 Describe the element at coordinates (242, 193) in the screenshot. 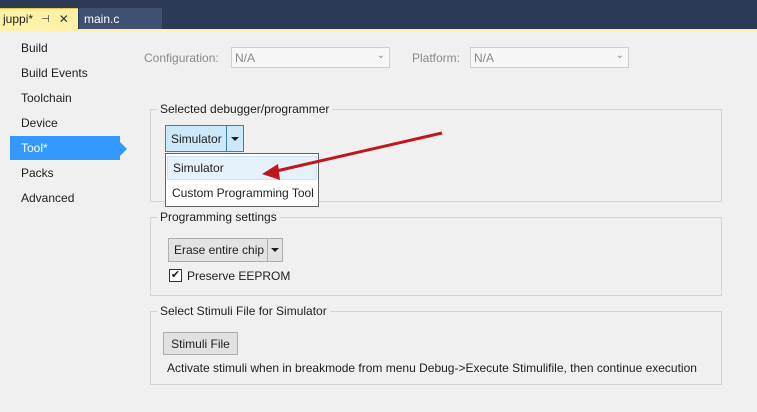

I see `dropdown-option-custom-programming-tool: Custom Programming Tool` at that location.